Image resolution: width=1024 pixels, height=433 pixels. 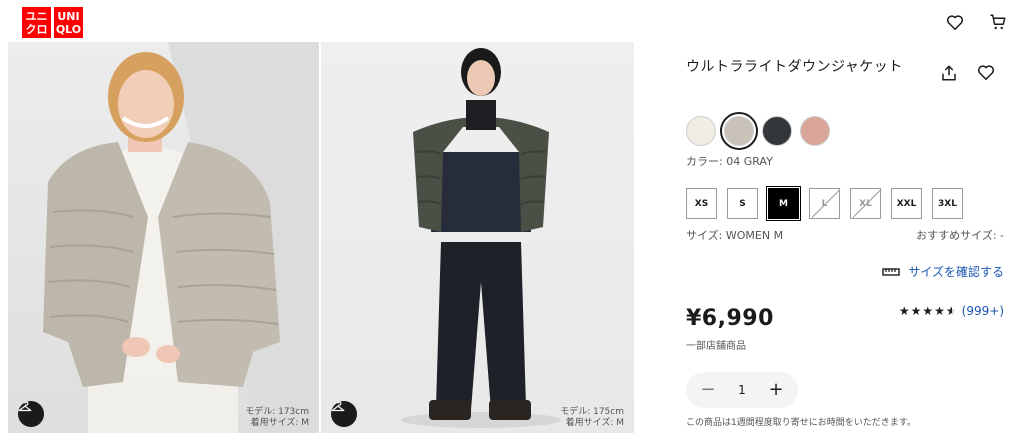 What do you see at coordinates (592, 412) in the screenshot?
I see `model-height: モデル: 175cm` at bounding box center [592, 412].